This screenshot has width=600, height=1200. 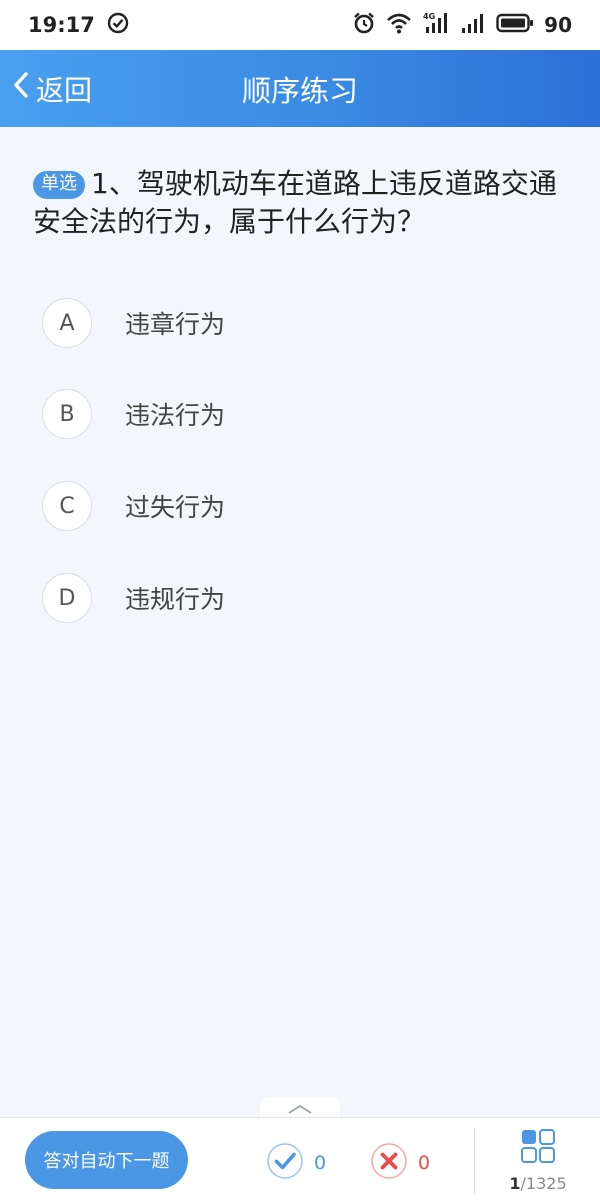 What do you see at coordinates (106, 1160) in the screenshot?
I see `auto-next-button: 答对自动下一题` at bounding box center [106, 1160].